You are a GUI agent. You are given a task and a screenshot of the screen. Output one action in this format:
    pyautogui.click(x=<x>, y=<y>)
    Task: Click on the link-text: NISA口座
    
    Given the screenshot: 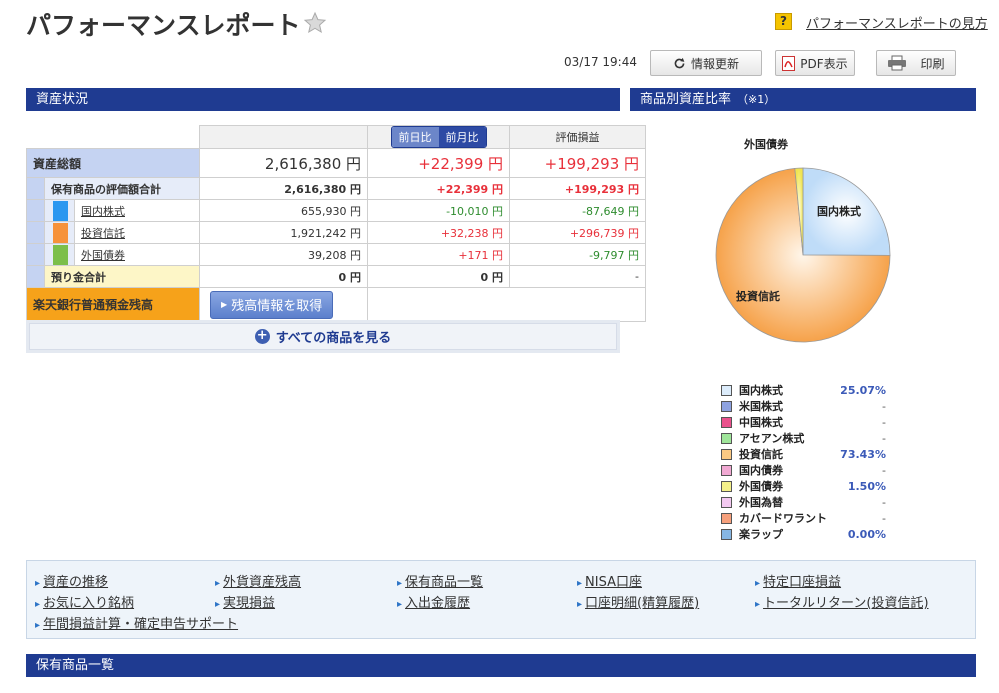 What is the action you would take?
    pyautogui.click(x=613, y=582)
    